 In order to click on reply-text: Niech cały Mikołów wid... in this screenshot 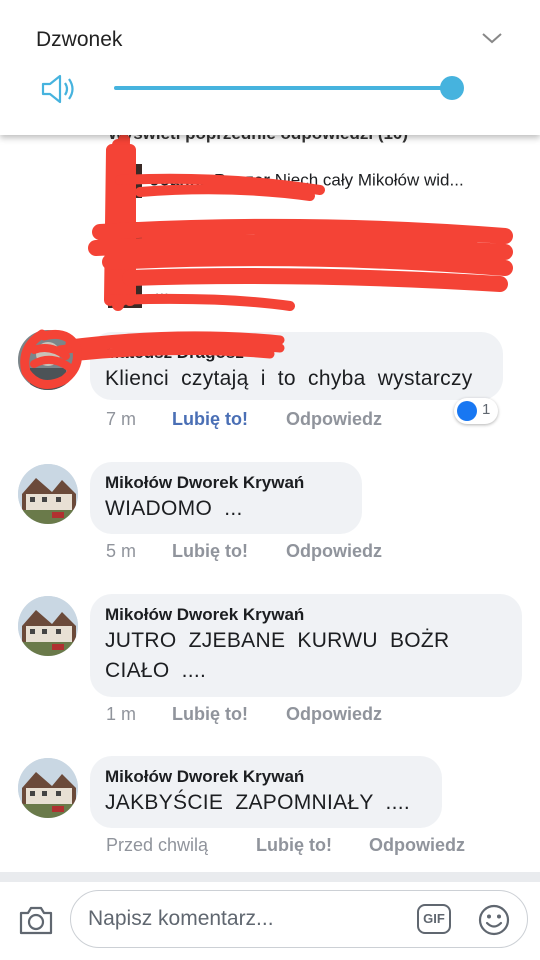, I will do `click(369, 180)`.